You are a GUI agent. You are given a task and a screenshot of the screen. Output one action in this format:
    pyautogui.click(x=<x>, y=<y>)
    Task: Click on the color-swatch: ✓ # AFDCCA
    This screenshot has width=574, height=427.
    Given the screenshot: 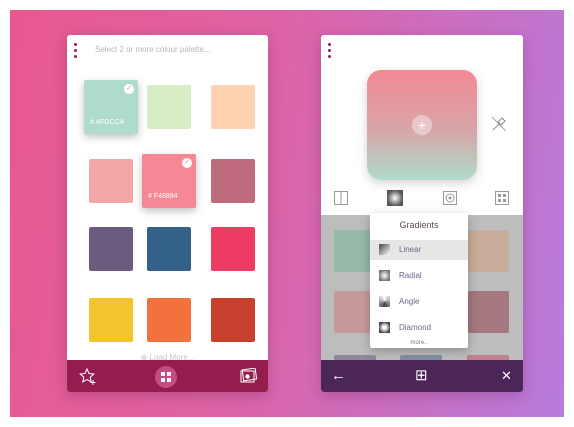 What is the action you would take?
    pyautogui.click(x=111, y=107)
    